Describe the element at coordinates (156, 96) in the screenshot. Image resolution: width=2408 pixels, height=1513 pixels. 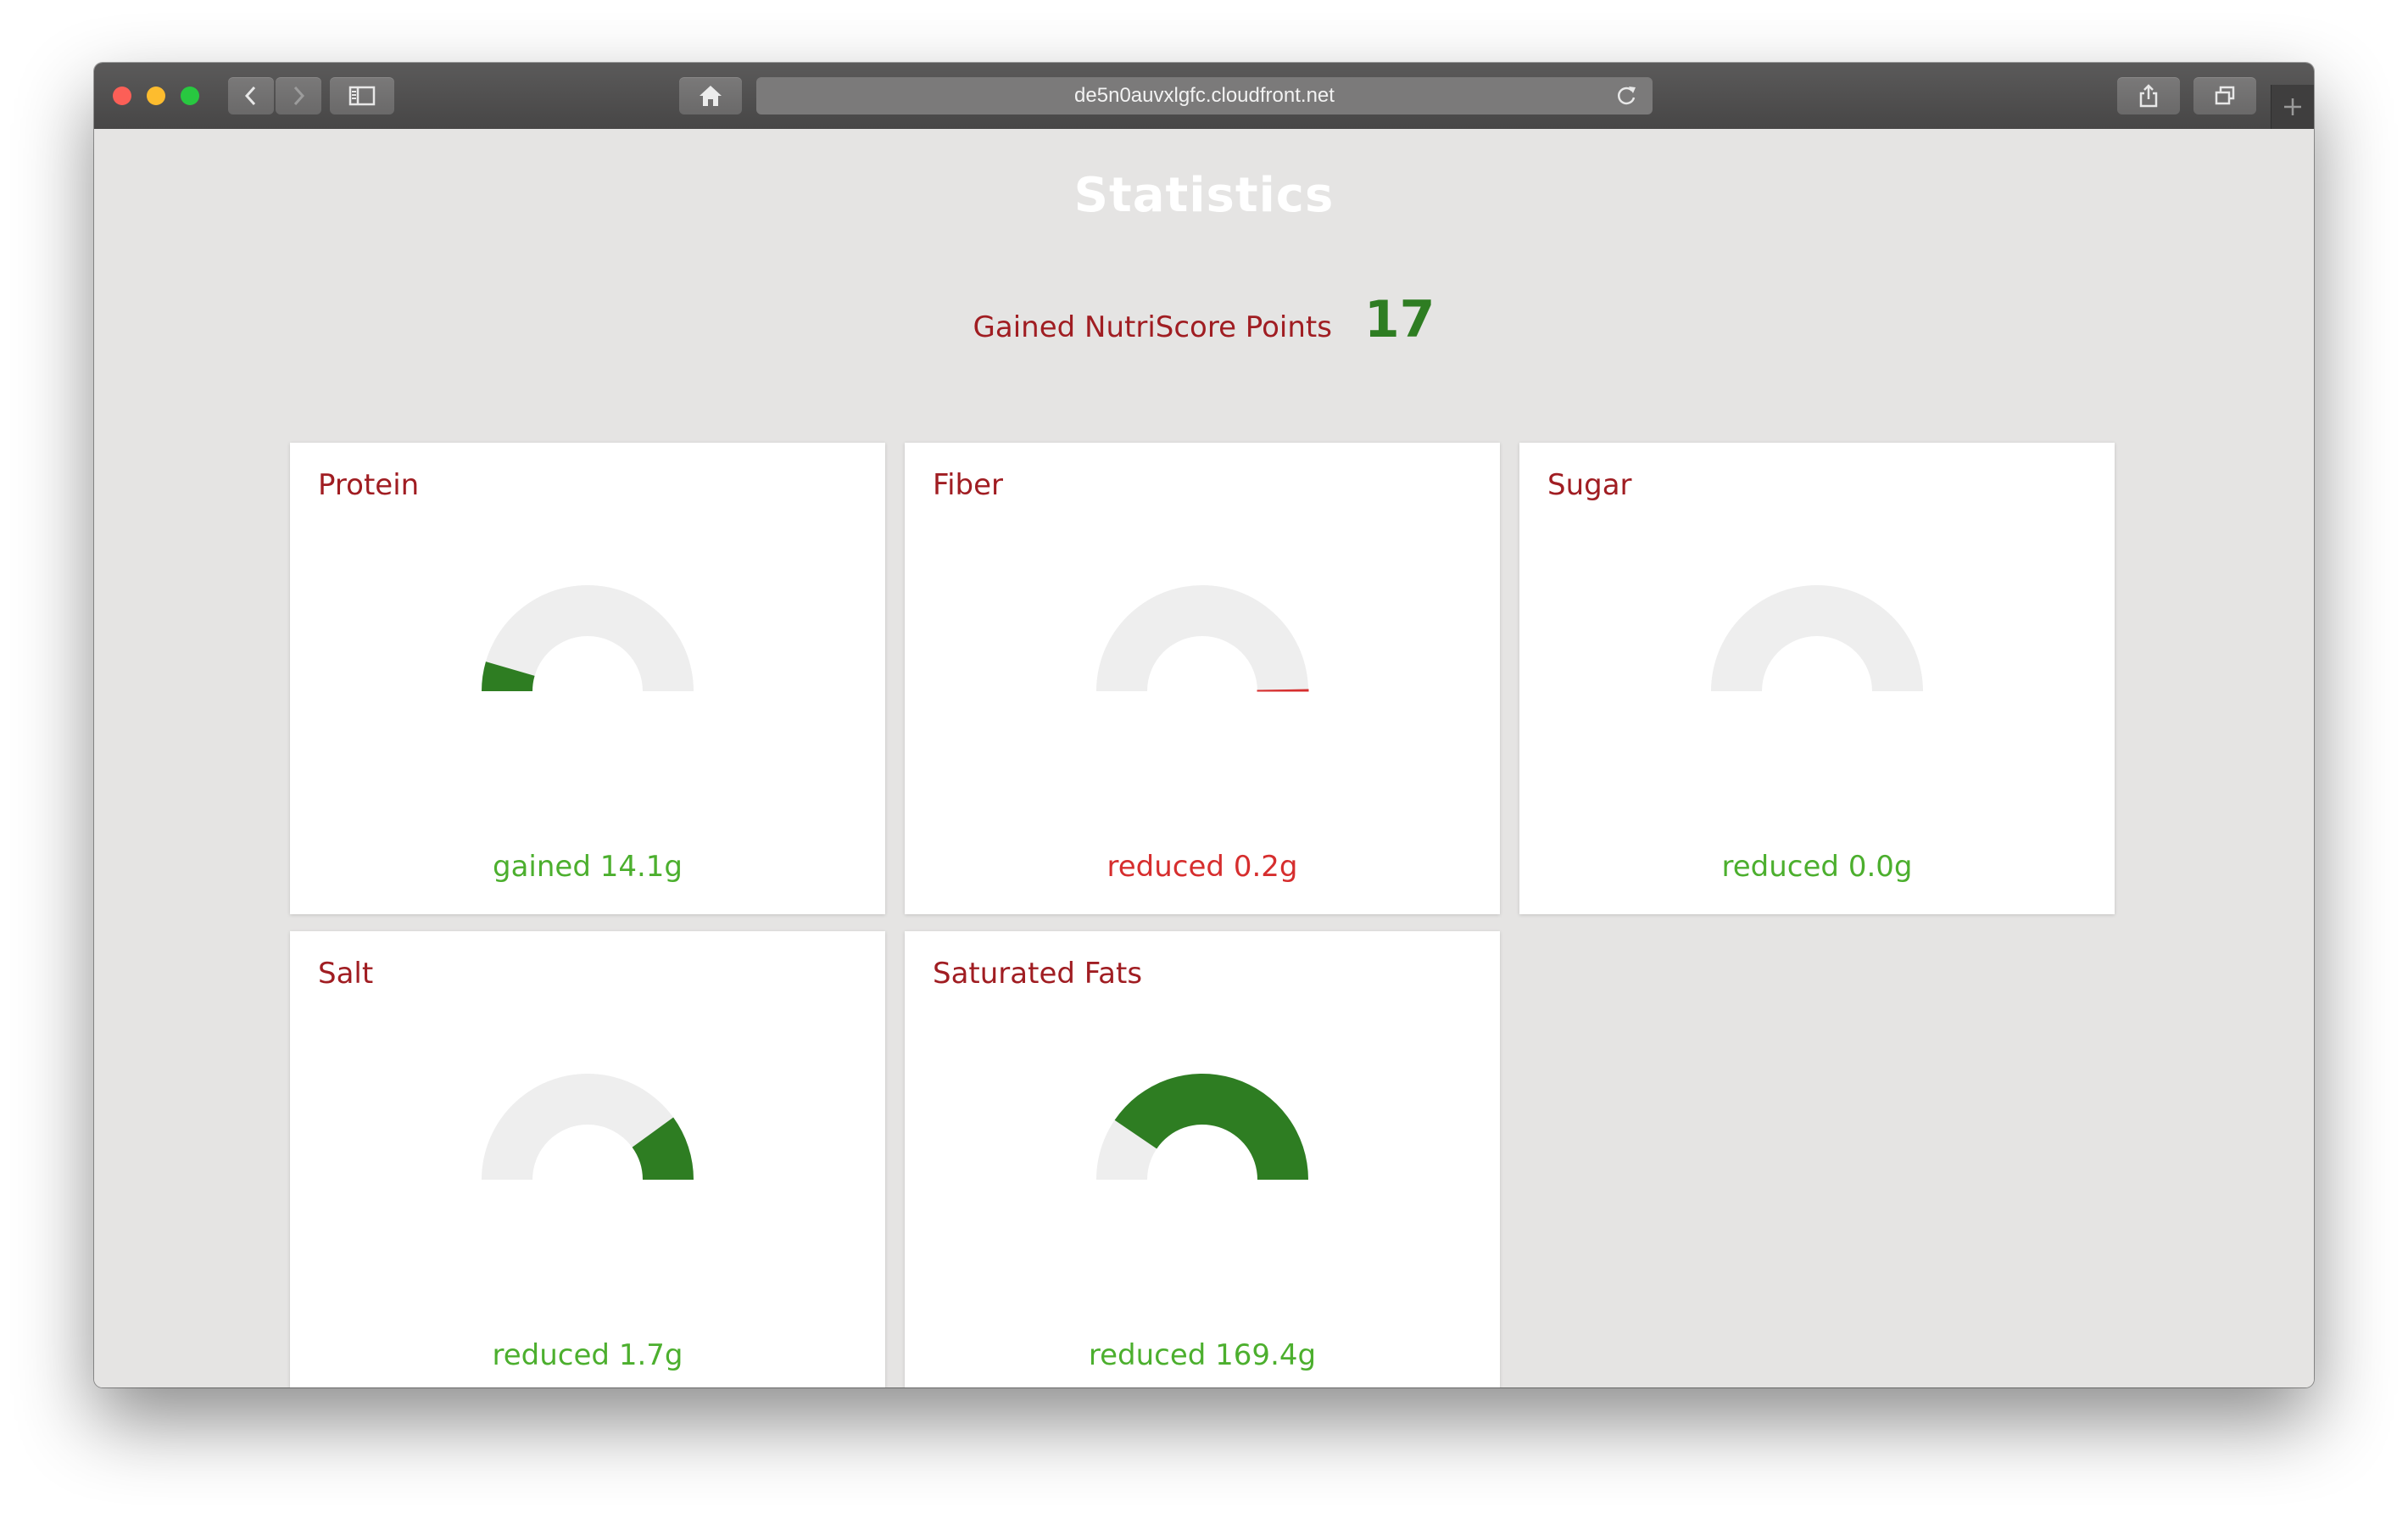
I see `minimize-window-button` at that location.